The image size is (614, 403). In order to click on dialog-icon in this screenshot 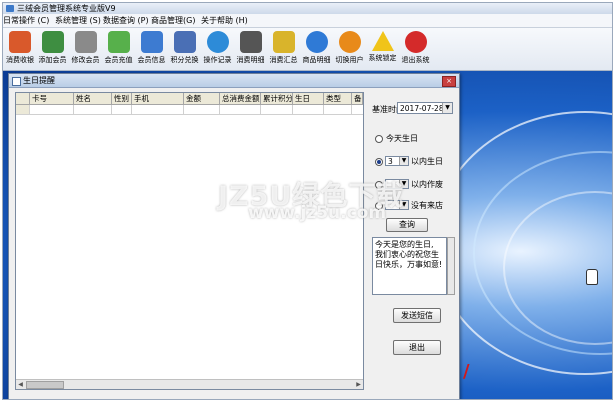, I will do `click(16, 81)`.